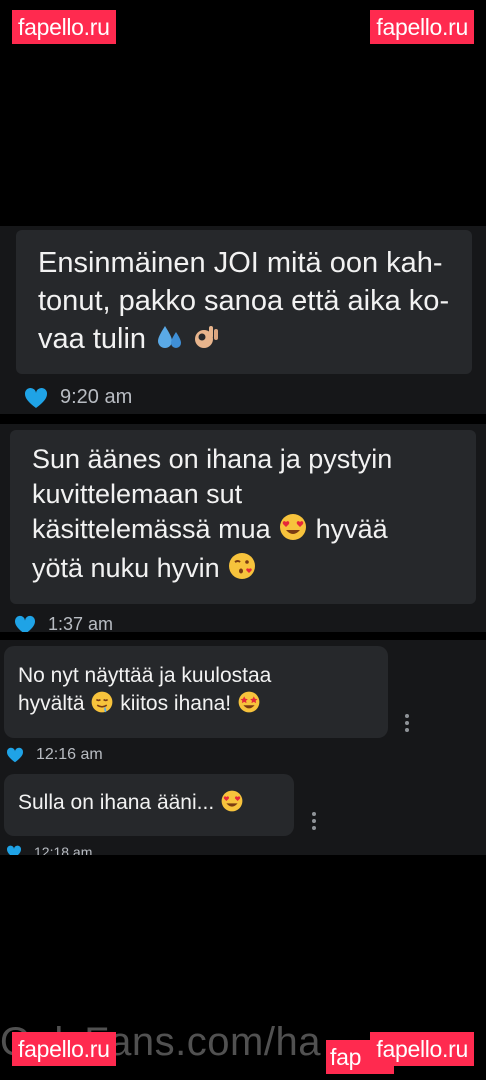  What do you see at coordinates (169, 342) in the screenshot?
I see `sweat-droplets-emoji` at bounding box center [169, 342].